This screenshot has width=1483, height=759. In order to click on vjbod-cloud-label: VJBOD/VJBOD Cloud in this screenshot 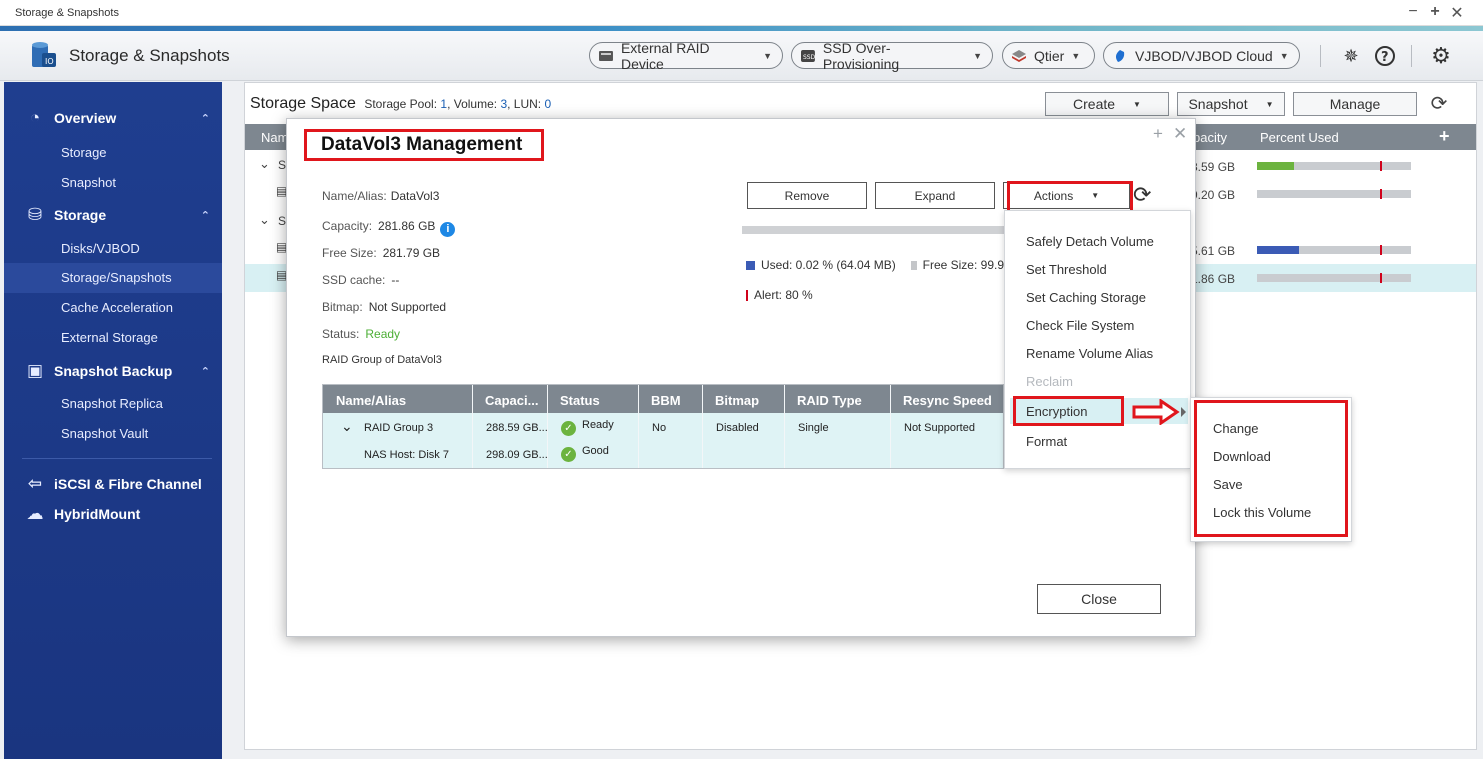, I will do `click(1204, 55)`.